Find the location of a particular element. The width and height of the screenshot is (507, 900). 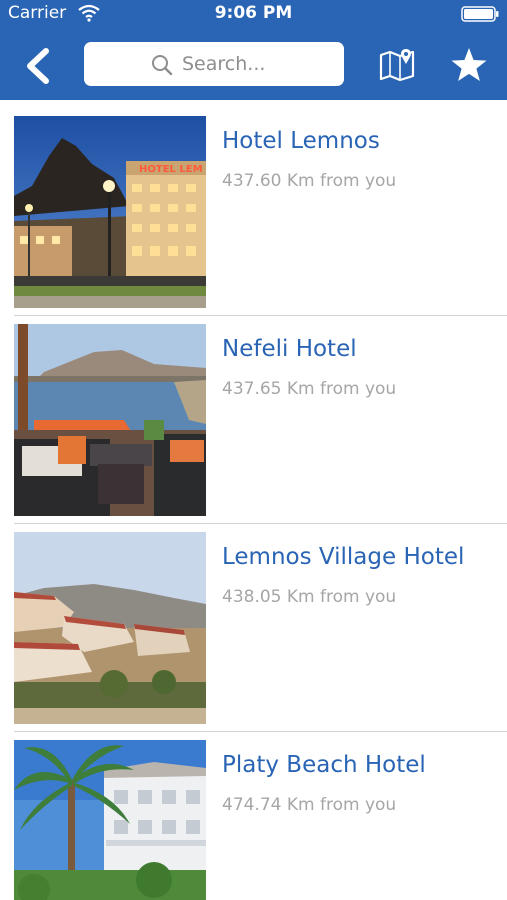

hotel-name: Nefeli Hotel is located at coordinates (289, 349).